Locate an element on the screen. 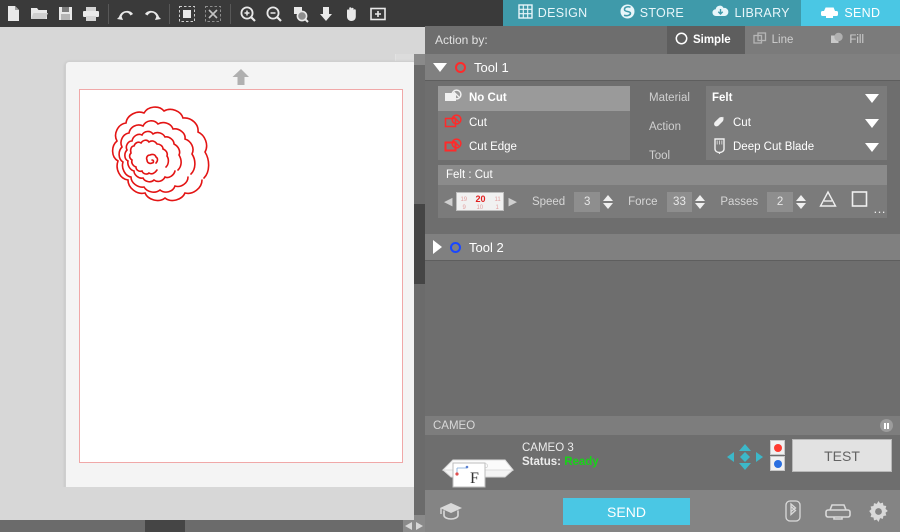  tab-label-fill: Fill is located at coordinates (857, 40).